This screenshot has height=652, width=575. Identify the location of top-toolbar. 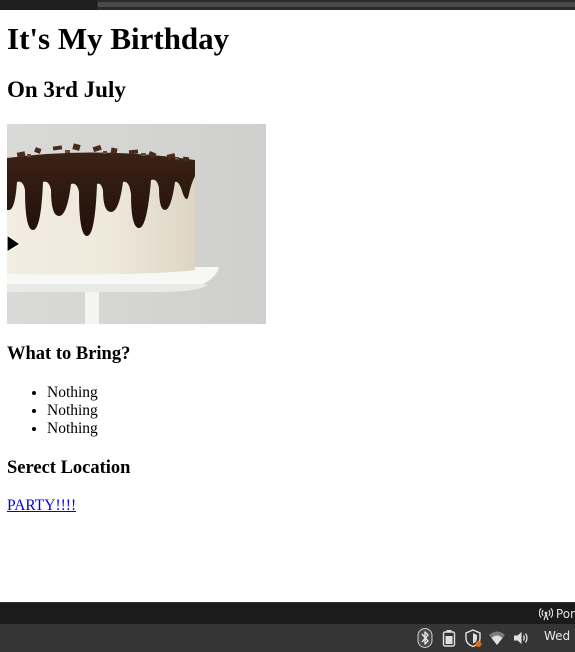
(287, 5).